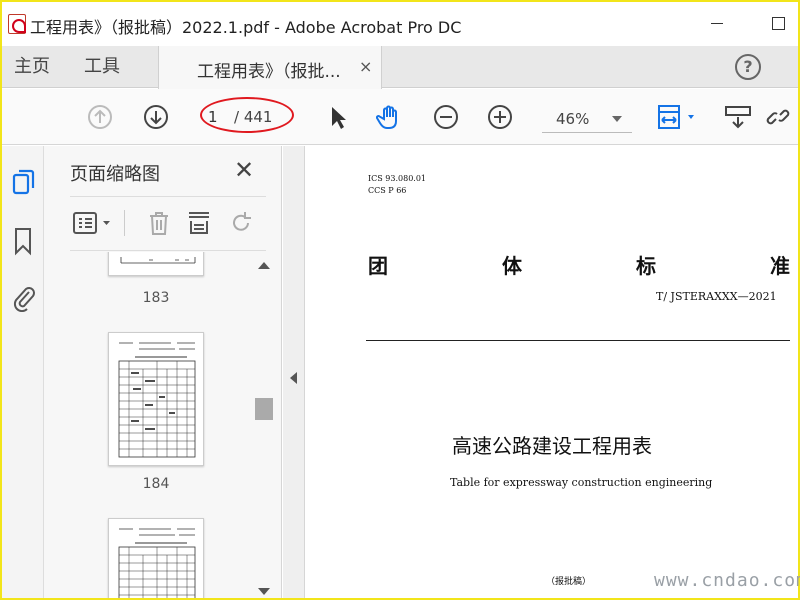 Image resolution: width=800 pixels, height=600 pixels. I want to click on close-panel-icon: ✕, so click(244, 170).